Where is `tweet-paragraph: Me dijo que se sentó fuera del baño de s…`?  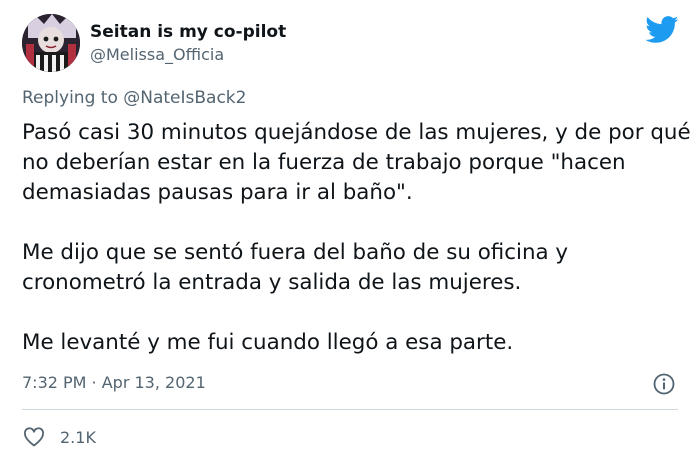
tweet-paragraph: Me dijo que se sentó fuera del baño de s… is located at coordinates (295, 267).